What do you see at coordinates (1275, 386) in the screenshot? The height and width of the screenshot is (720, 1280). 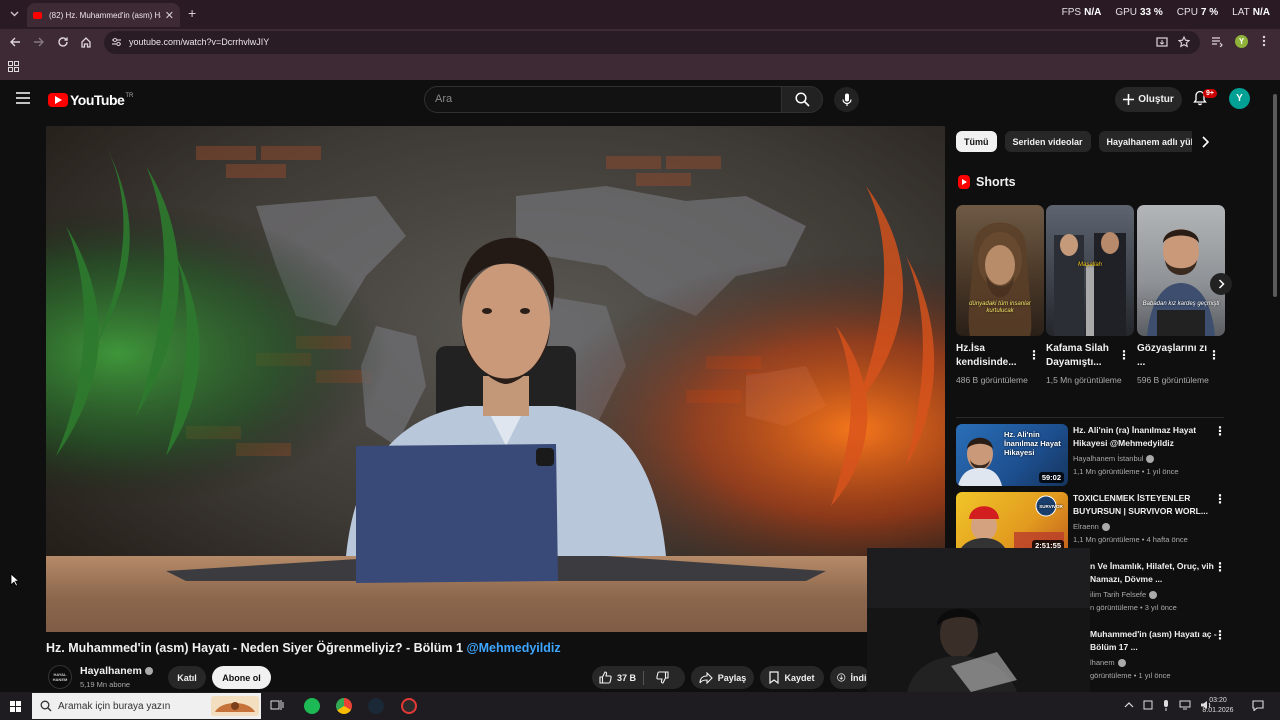 I see `page-scrollbar` at bounding box center [1275, 386].